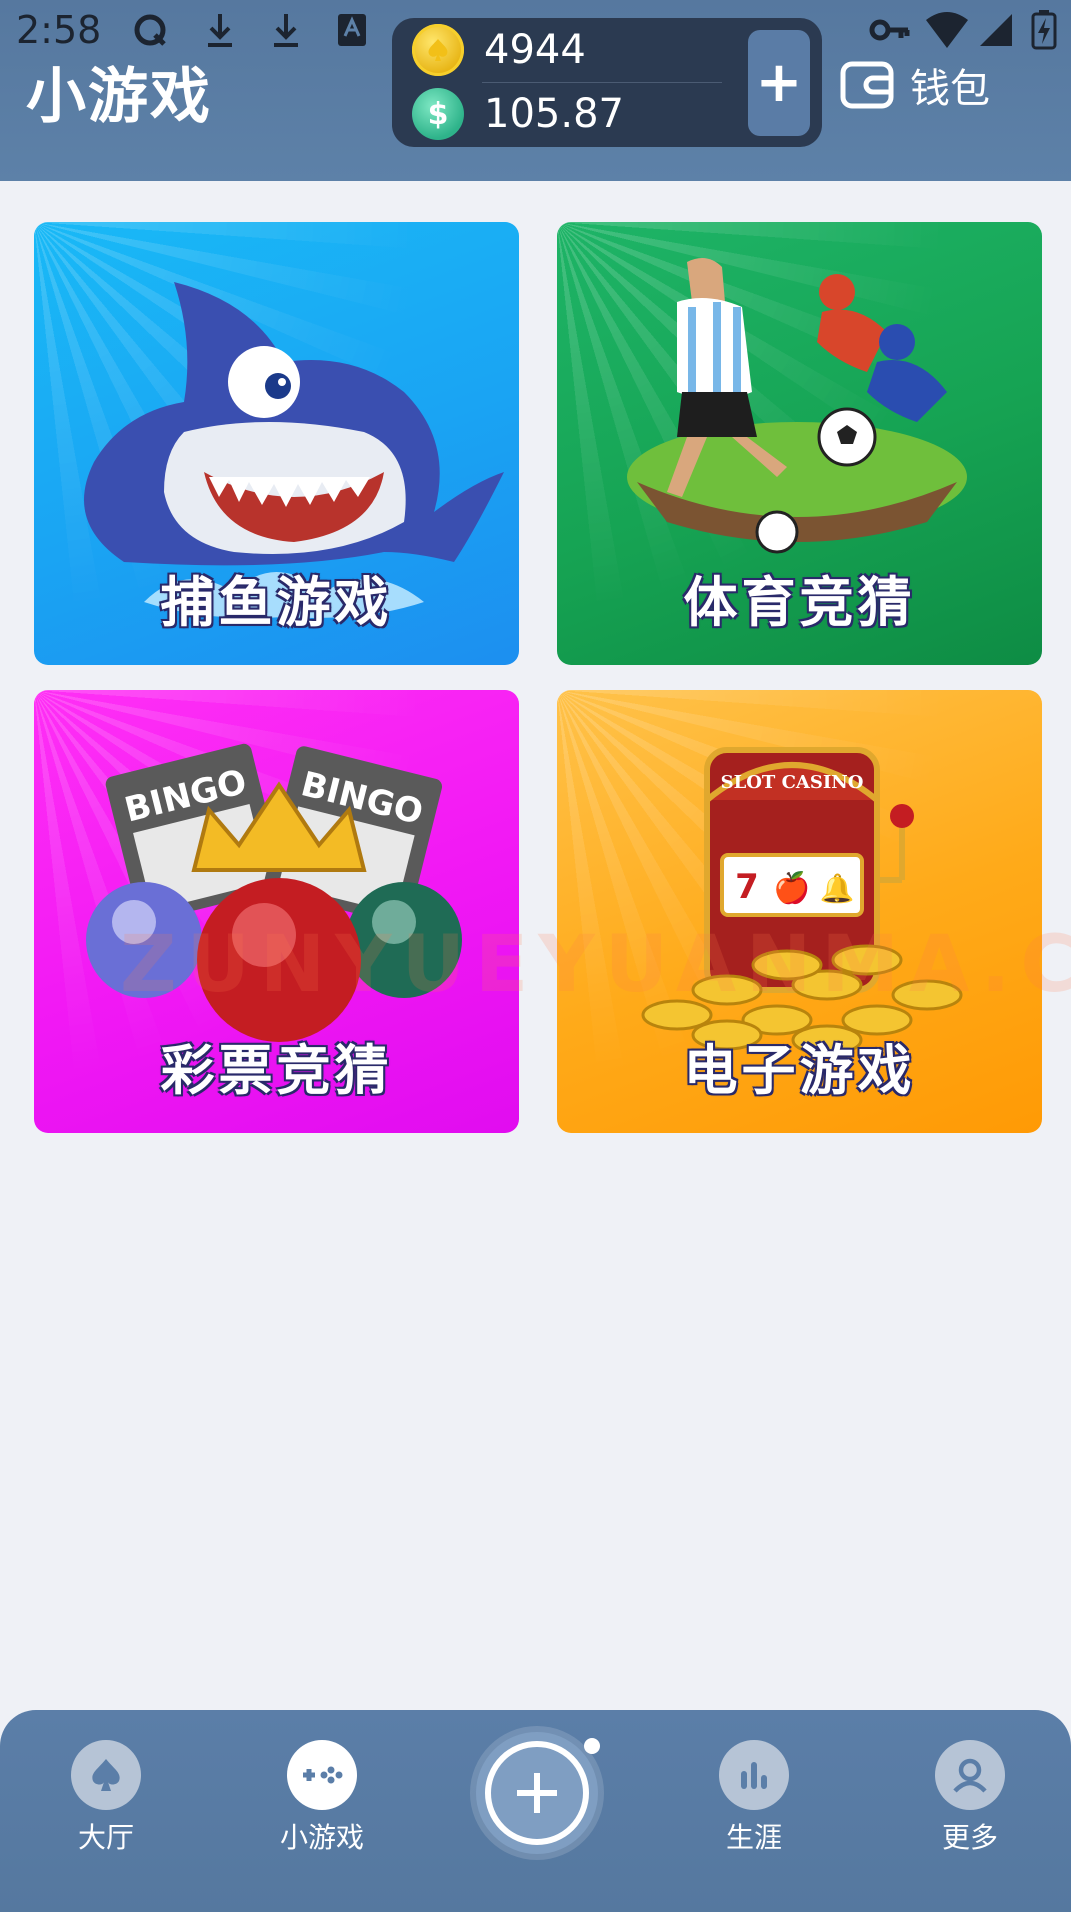 This screenshot has width=1071, height=1912. I want to click on cash-balance-value: 105.87, so click(554, 114).